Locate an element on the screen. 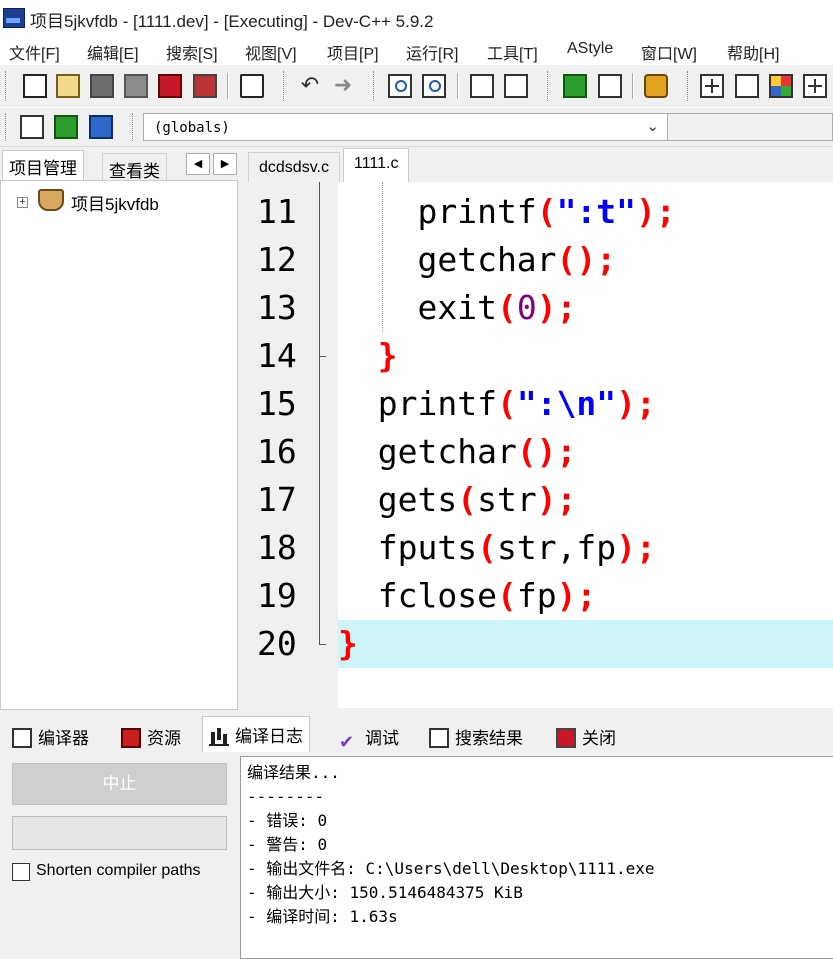 This screenshot has width=833, height=959. abort-compilation-button: 中止 is located at coordinates (119, 784).